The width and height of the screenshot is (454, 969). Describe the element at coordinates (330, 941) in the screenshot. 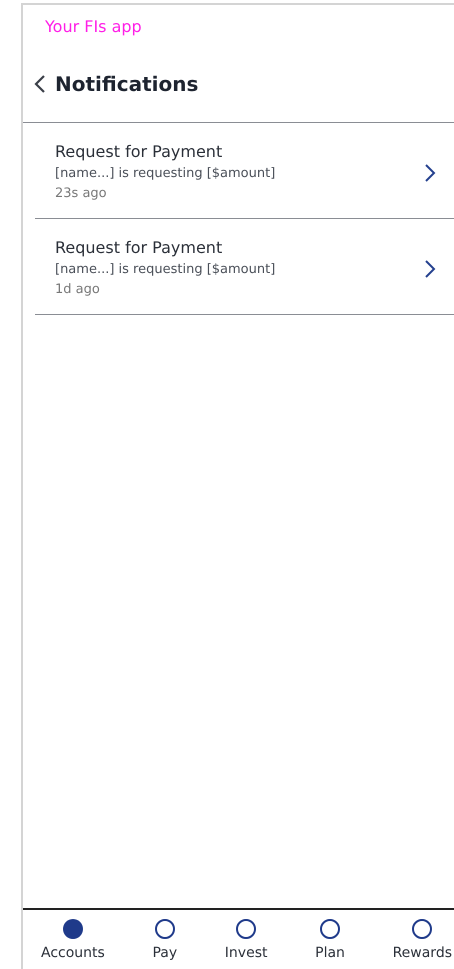

I see `nav-tab: Plan` at that location.